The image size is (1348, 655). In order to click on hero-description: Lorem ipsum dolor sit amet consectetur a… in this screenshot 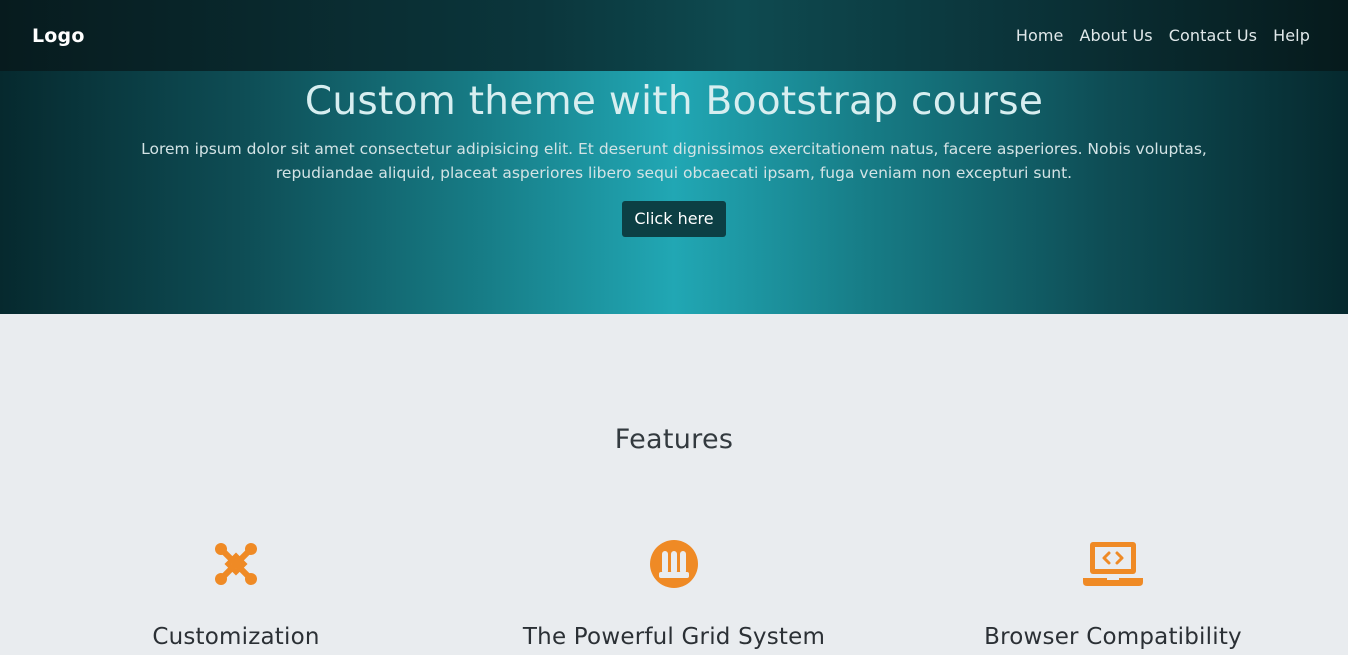, I will do `click(674, 161)`.